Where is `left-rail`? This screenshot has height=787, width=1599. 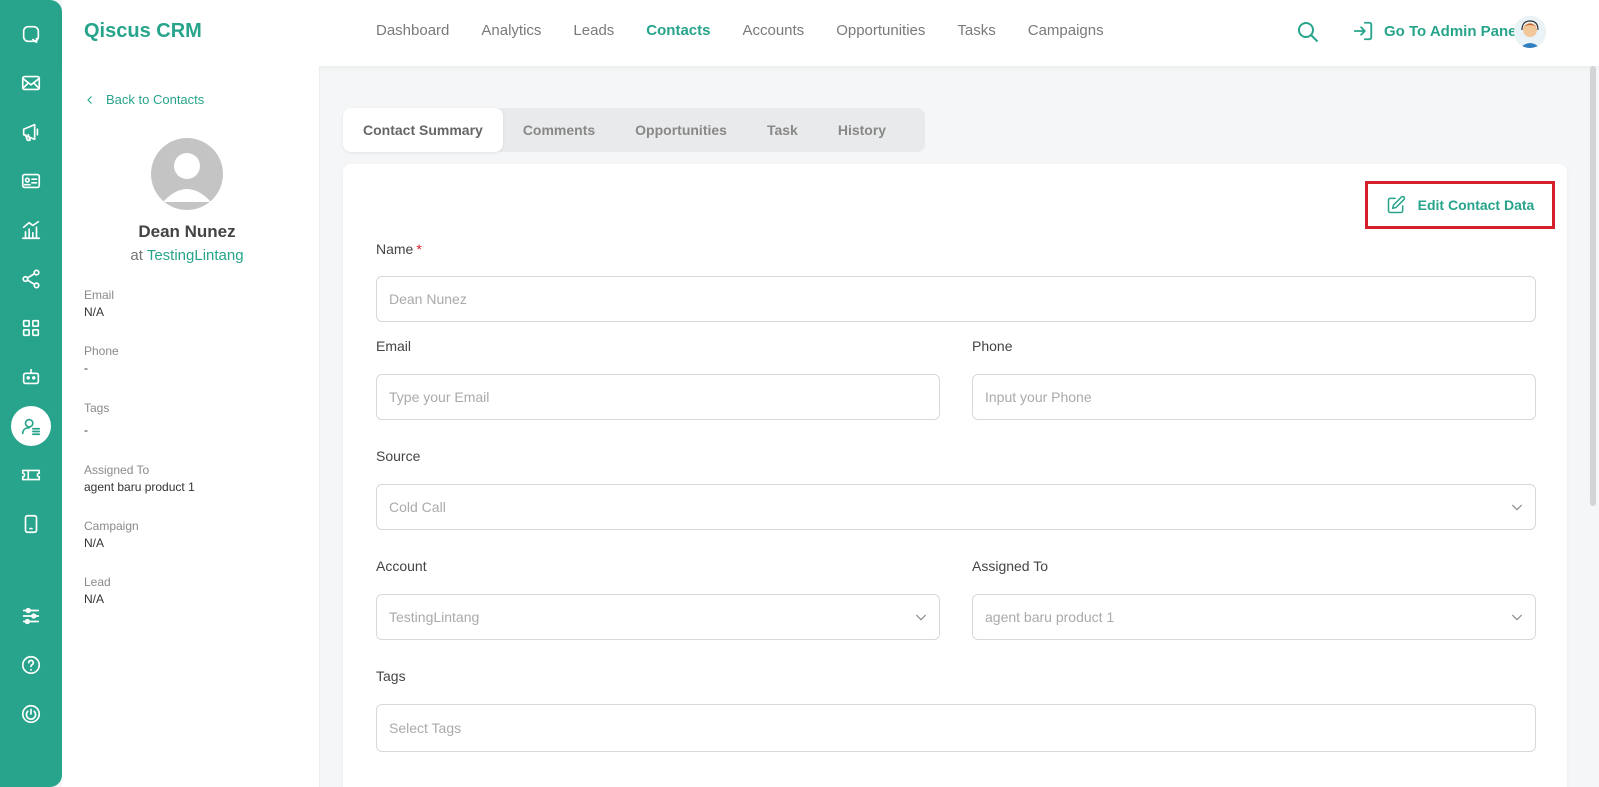
left-rail is located at coordinates (31, 393).